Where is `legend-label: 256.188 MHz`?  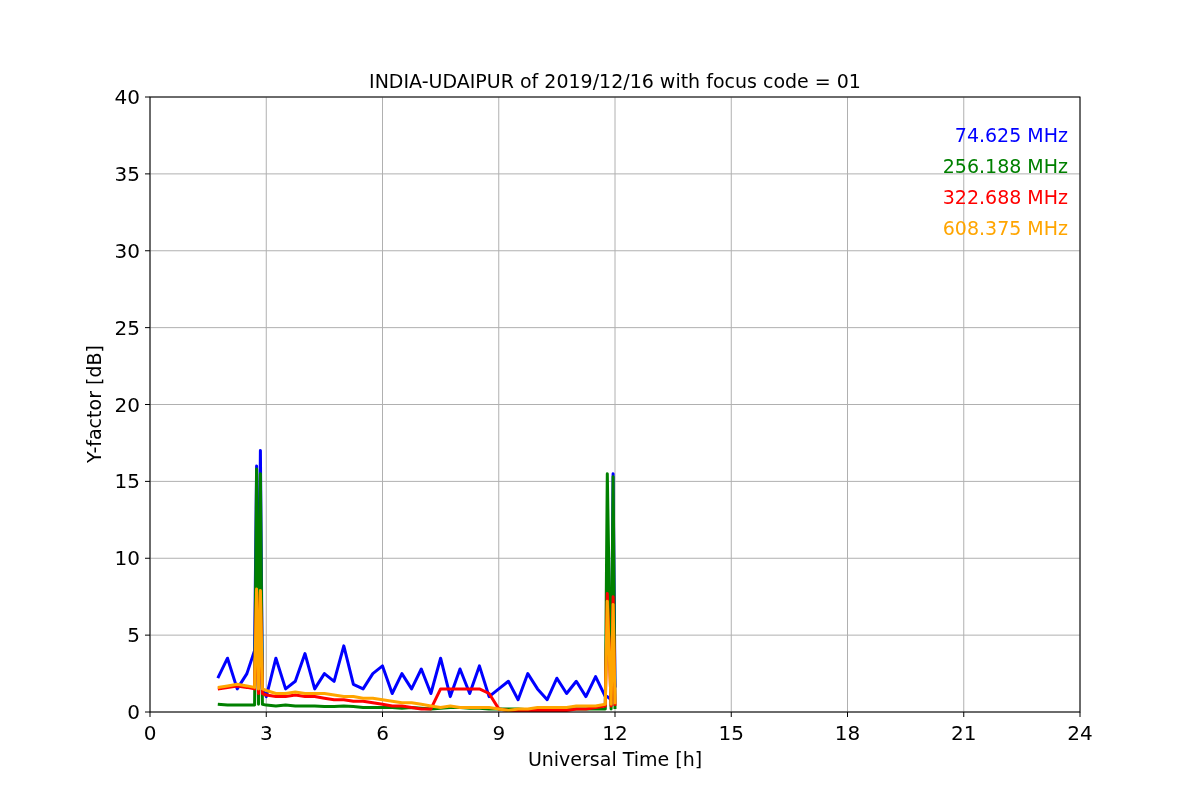 legend-label: 256.188 MHz is located at coordinates (1005, 166).